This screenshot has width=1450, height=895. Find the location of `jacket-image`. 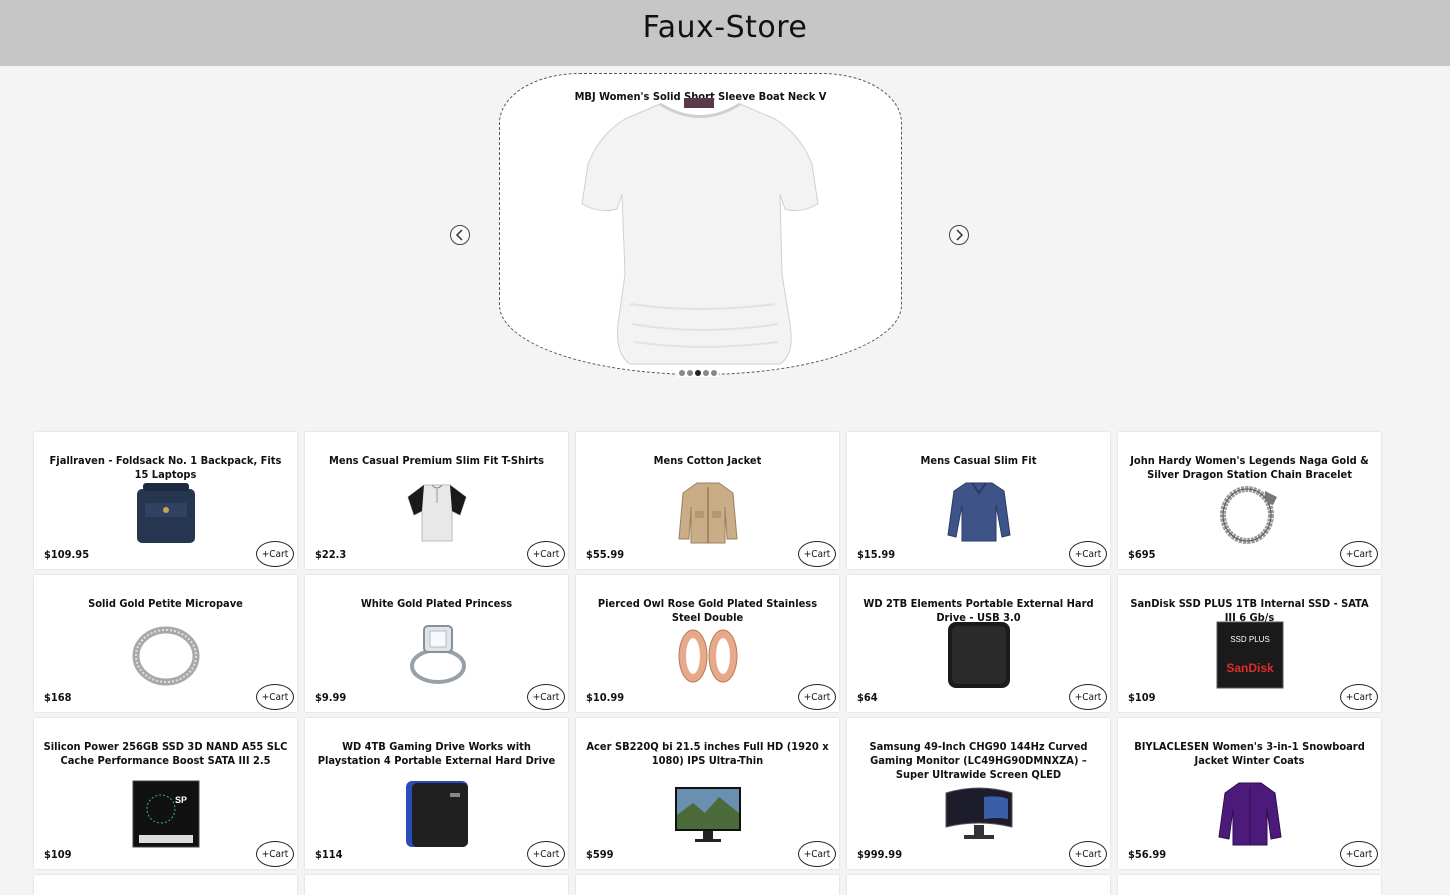

jacket-image is located at coordinates (708, 512).